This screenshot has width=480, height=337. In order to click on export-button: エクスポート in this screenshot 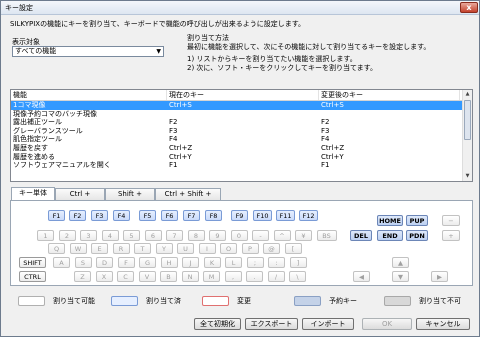, I will do `click(271, 324)`.